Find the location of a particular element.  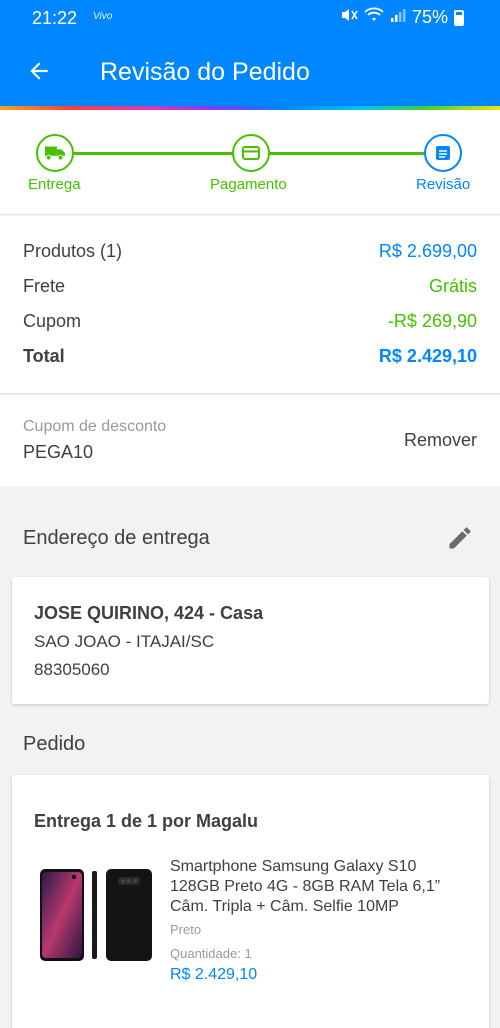

summary-row-products: Produtos (1) R$ 2.699,00 is located at coordinates (250, 251).